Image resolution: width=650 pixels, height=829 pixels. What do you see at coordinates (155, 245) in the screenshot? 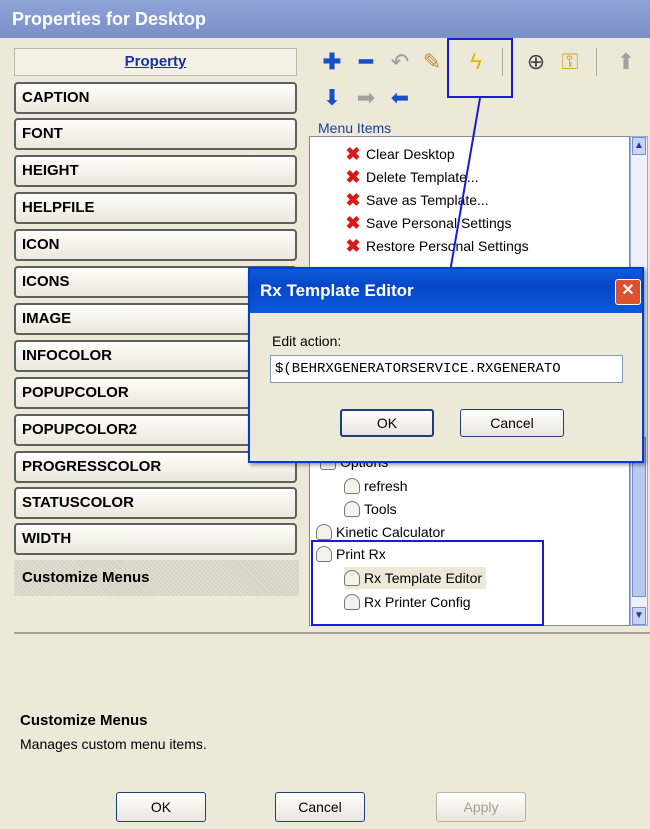
I see `property-icon: ICON` at bounding box center [155, 245].